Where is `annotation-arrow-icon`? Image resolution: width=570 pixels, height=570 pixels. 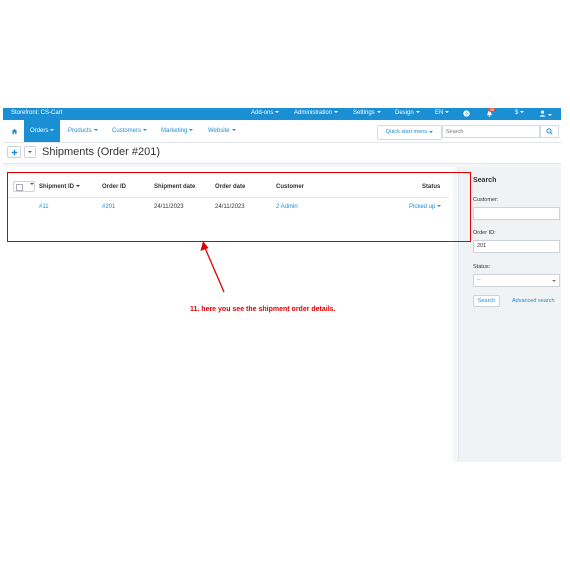 annotation-arrow-icon is located at coordinates (212, 267).